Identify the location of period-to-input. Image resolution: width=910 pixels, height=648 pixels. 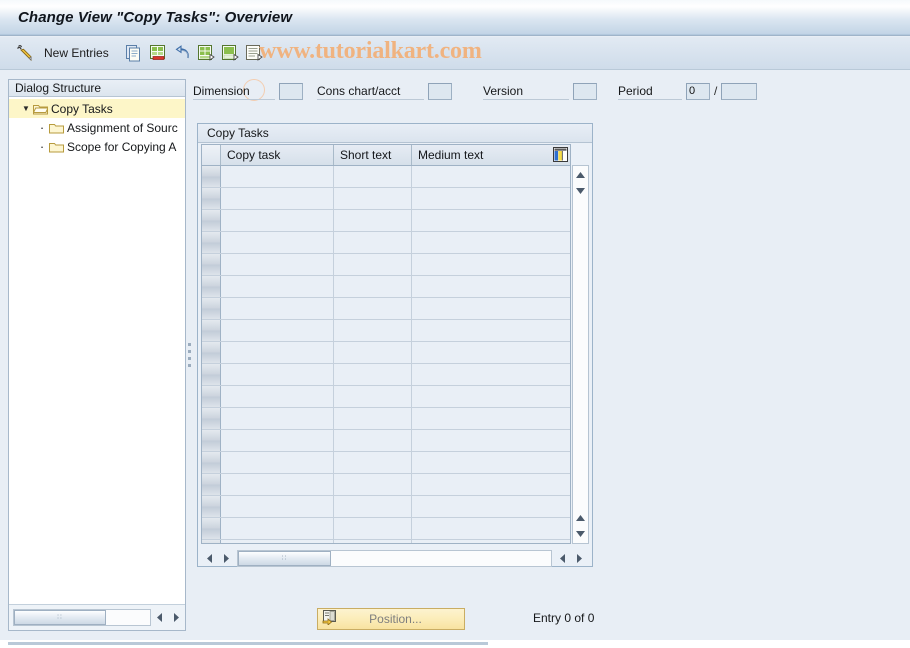
(739, 91).